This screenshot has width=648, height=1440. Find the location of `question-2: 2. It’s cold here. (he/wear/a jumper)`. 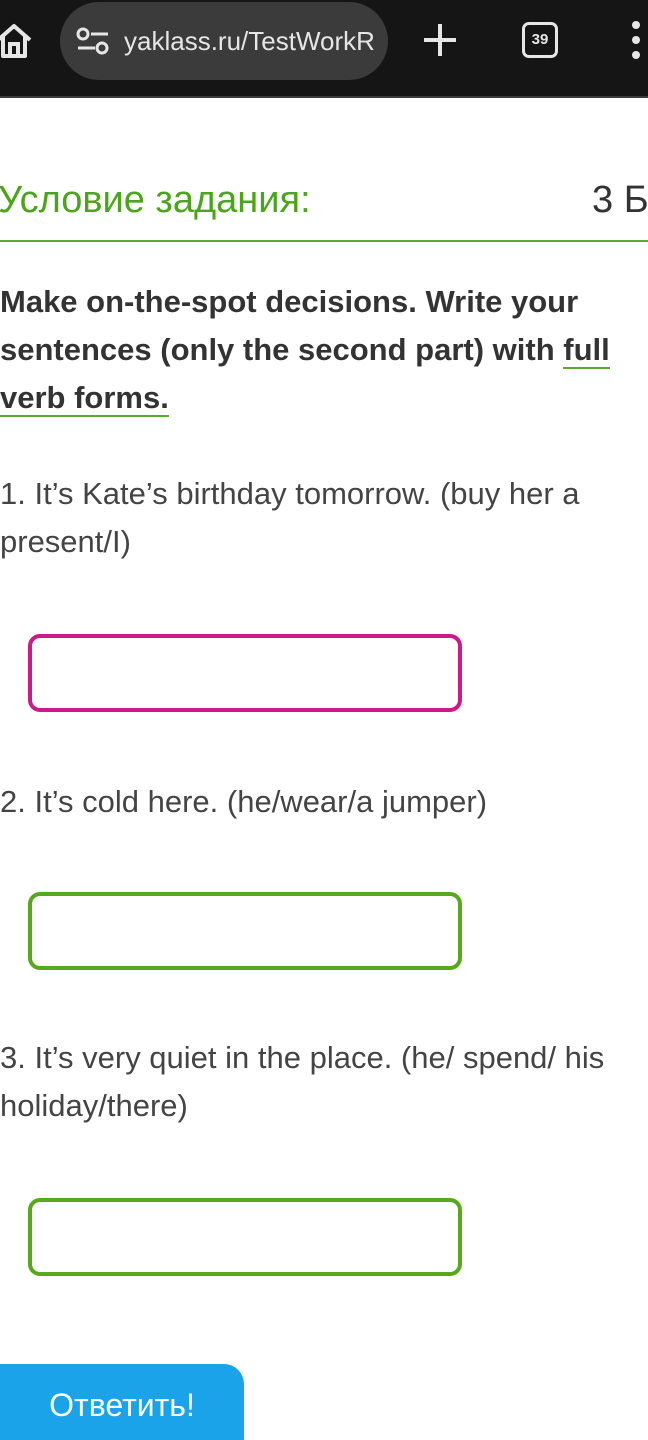

question-2: 2. It’s cold here. (he/wear/a jumper) is located at coordinates (244, 801).